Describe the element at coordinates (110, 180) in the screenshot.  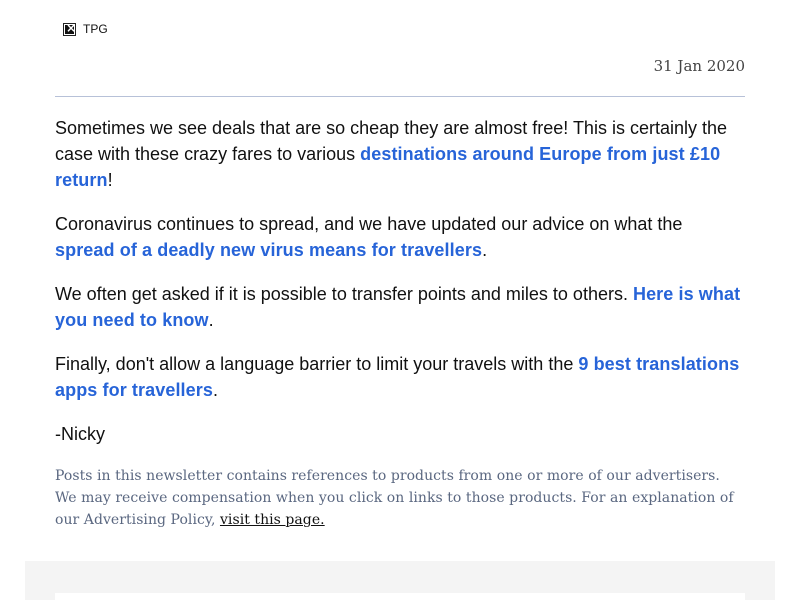
I see `intro-punctuation: !` at that location.